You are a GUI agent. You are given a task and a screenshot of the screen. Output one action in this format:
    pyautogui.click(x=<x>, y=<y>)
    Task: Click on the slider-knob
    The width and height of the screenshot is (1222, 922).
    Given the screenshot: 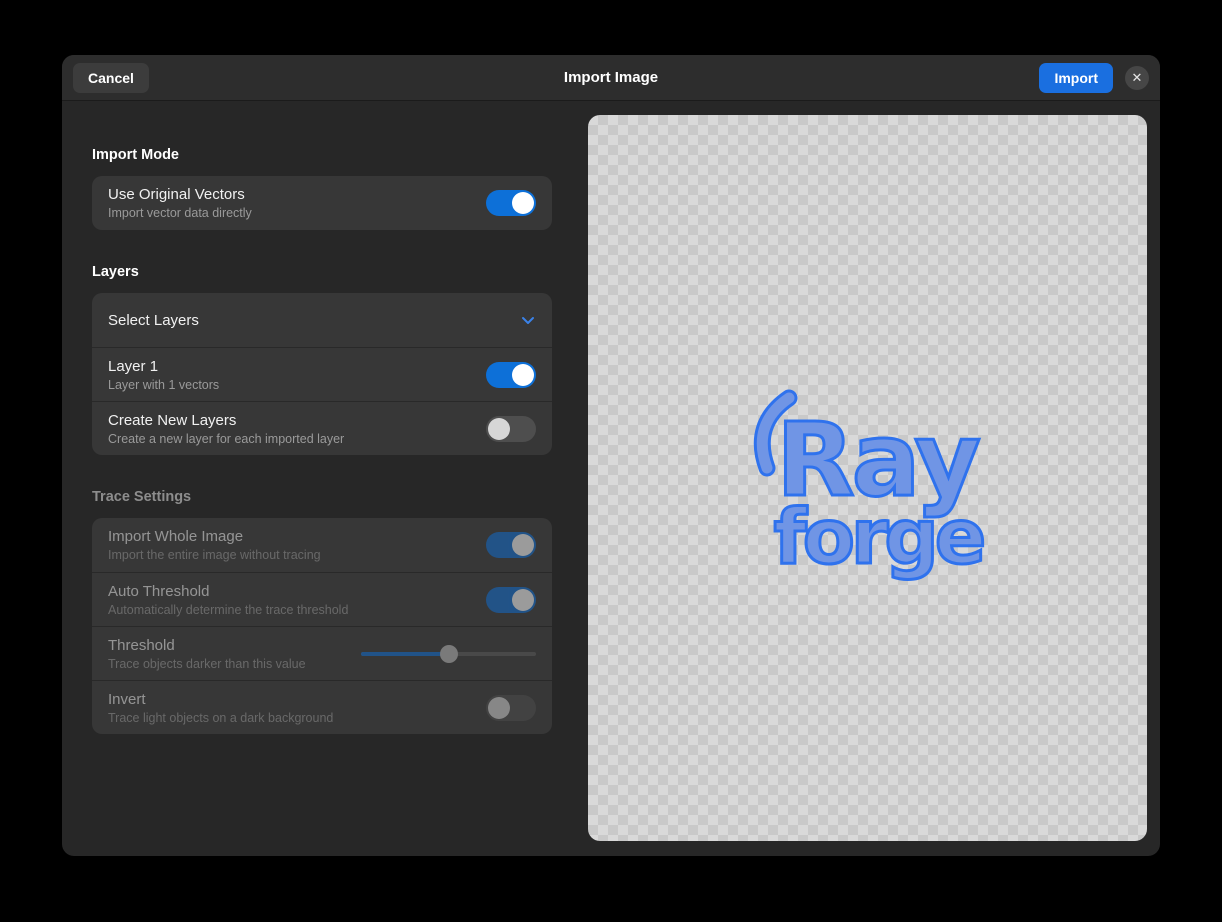 What is the action you would take?
    pyautogui.click(x=448, y=653)
    